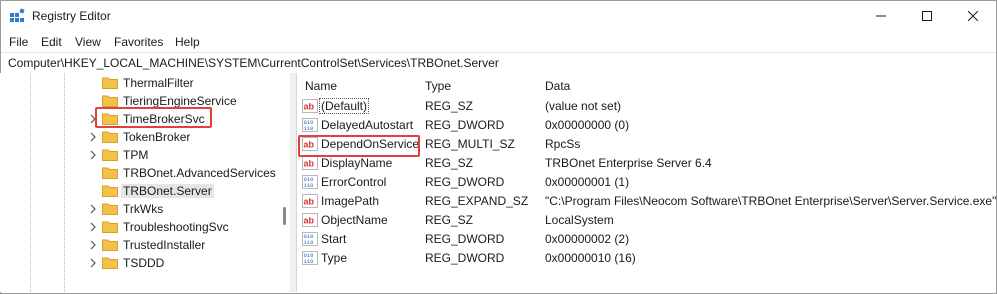  I want to click on column-header-name: Name, so click(321, 86).